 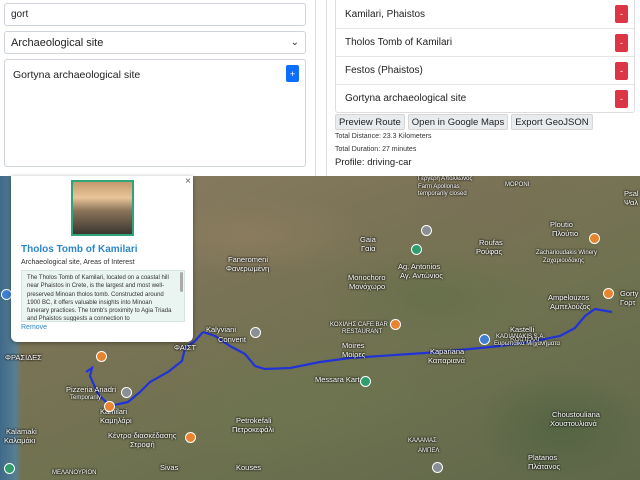 I want to click on map-label: Kastelli, so click(x=522, y=329).